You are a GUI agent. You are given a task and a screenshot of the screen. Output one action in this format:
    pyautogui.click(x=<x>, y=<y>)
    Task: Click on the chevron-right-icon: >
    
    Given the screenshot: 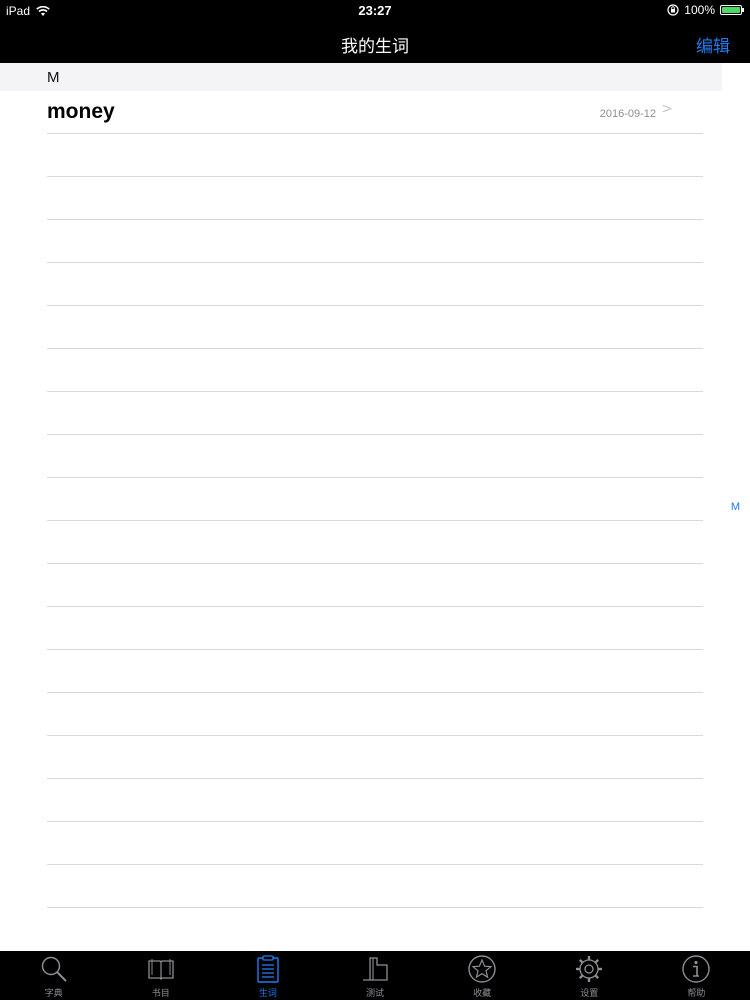 What is the action you would take?
    pyautogui.click(x=667, y=109)
    